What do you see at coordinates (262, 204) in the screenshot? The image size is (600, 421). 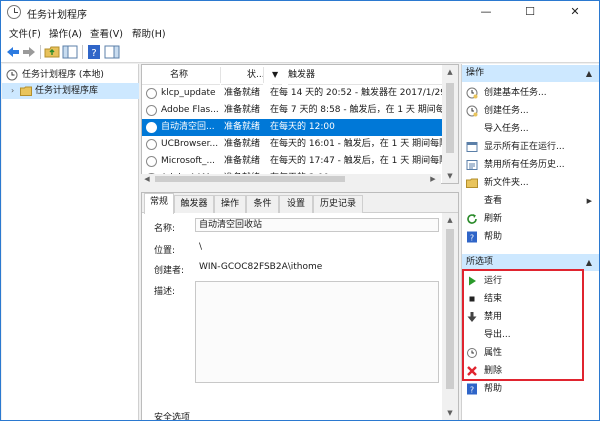 I see `tab-conditions: 条件` at bounding box center [262, 204].